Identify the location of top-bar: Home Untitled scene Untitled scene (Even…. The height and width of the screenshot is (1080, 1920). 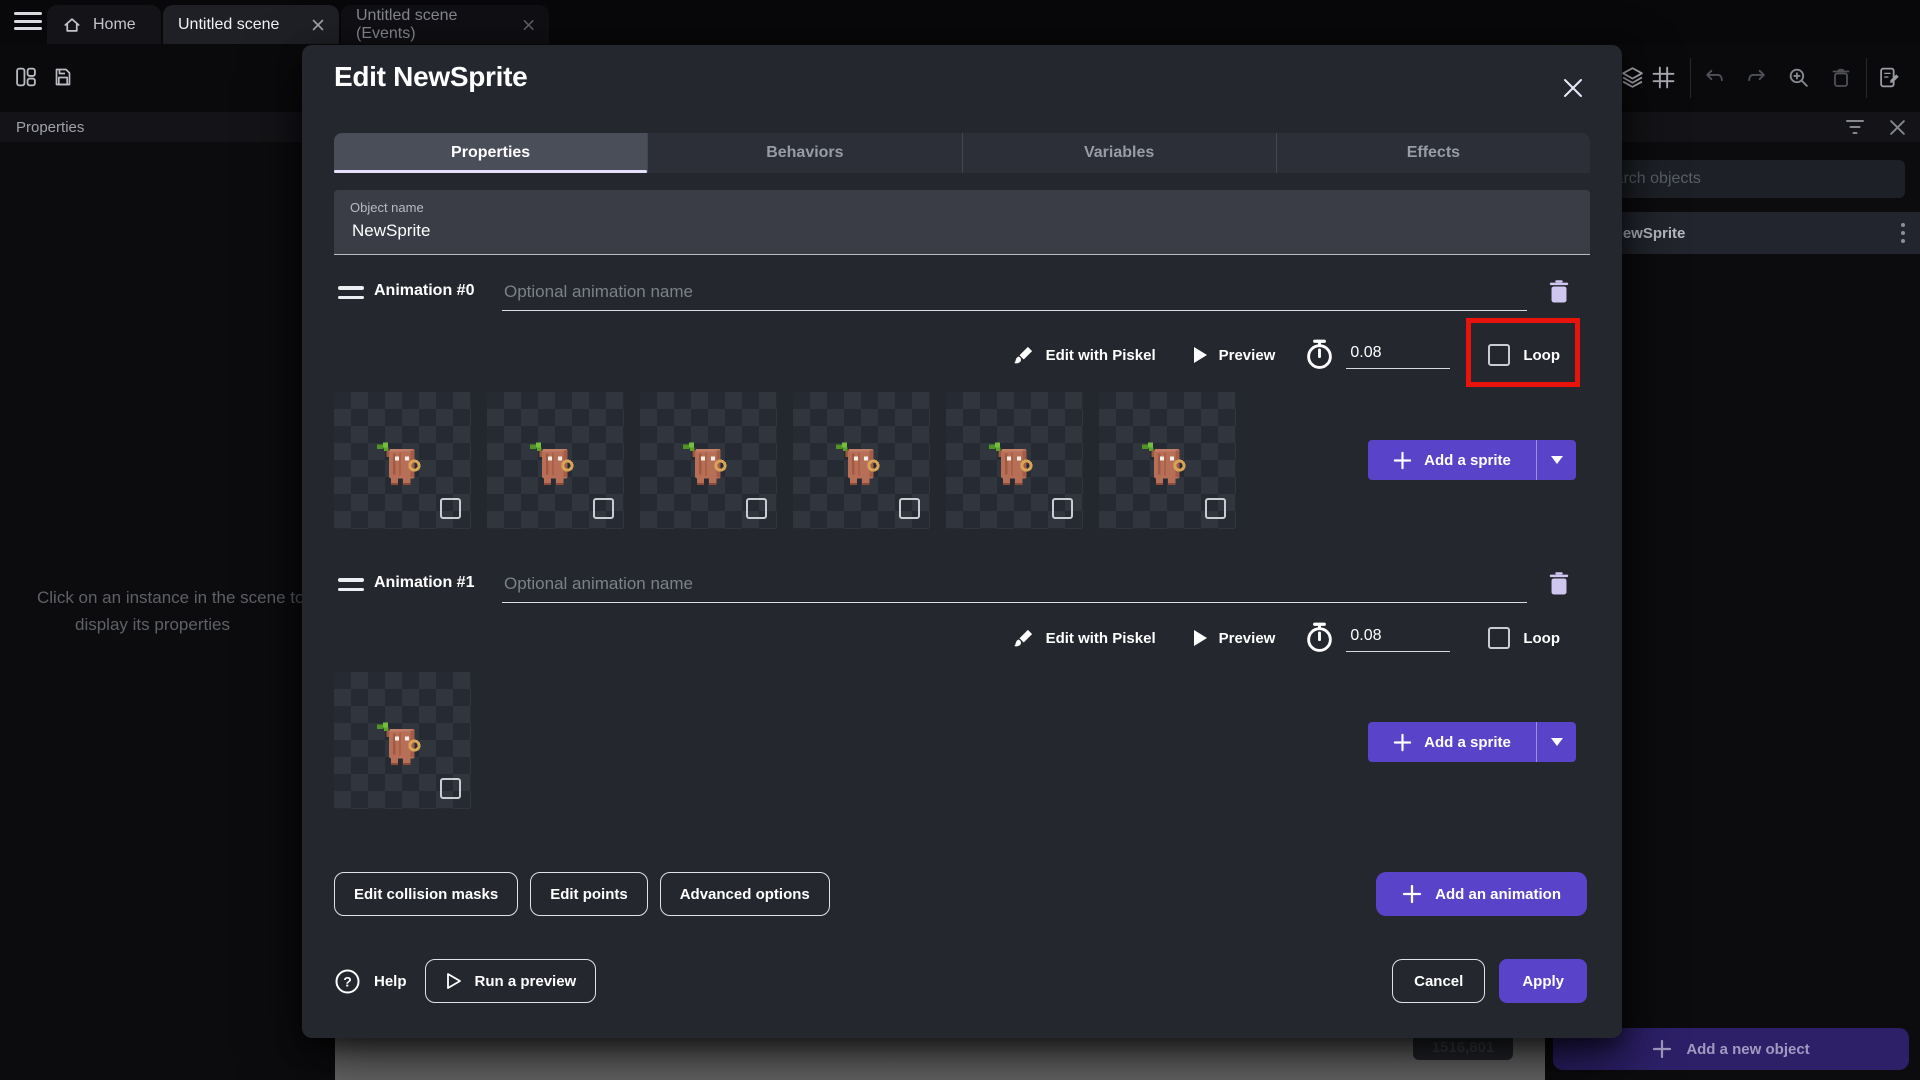
(960, 22).